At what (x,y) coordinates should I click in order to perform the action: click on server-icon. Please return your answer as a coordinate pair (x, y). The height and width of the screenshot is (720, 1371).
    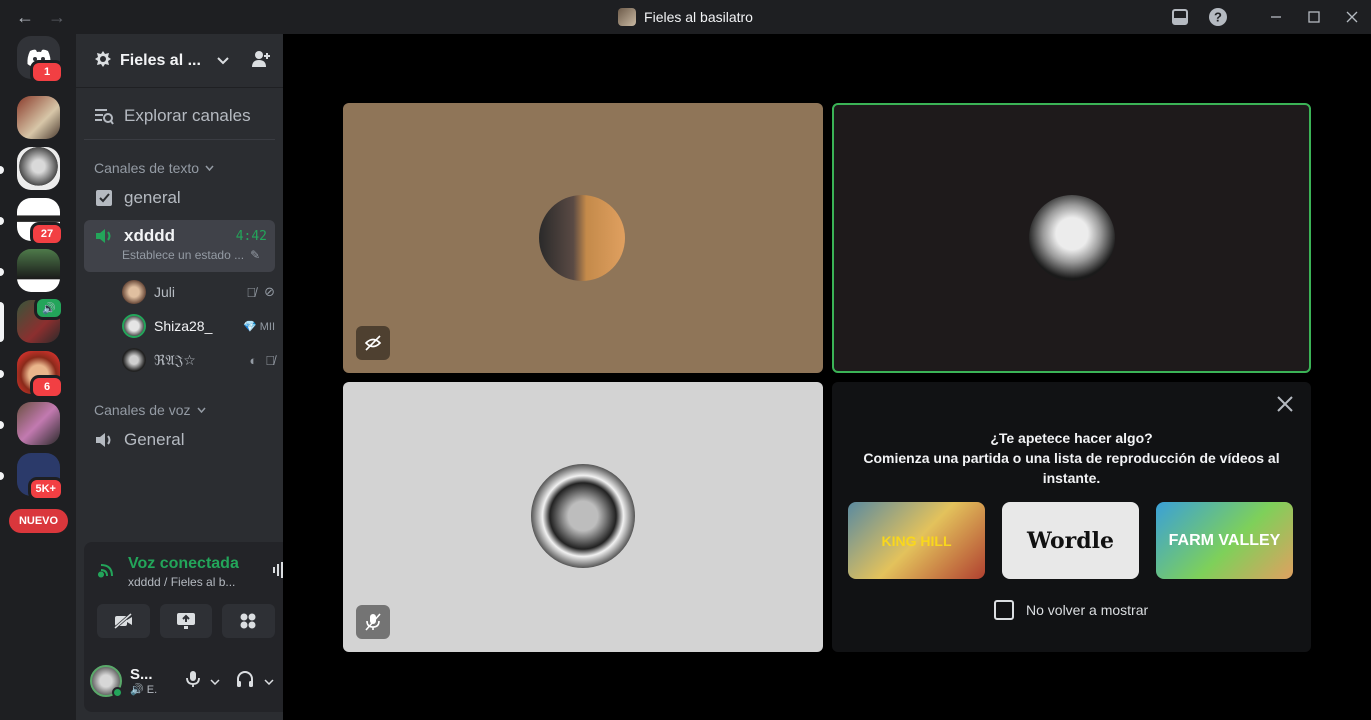
    Looking at the image, I should click on (627, 17).